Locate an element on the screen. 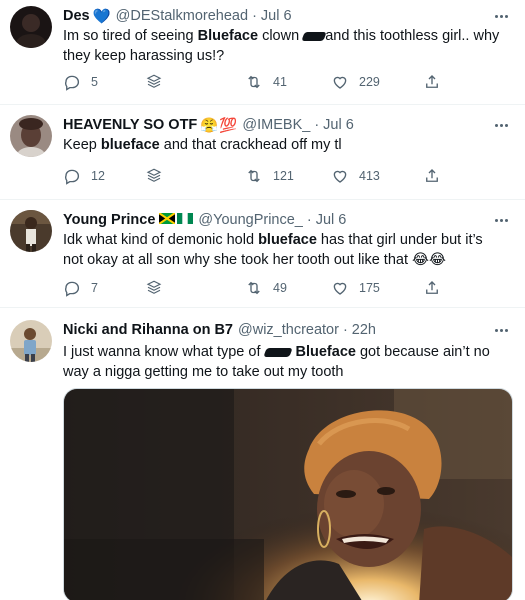 The width and height of the screenshot is (525, 600). tweet-actions: 12 121 413 is located at coordinates (294, 176).